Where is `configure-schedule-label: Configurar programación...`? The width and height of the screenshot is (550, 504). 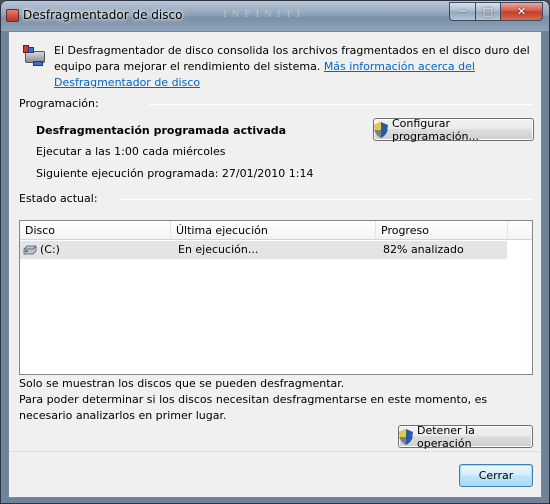
configure-schedule-label: Configurar programación... is located at coordinates (435, 129).